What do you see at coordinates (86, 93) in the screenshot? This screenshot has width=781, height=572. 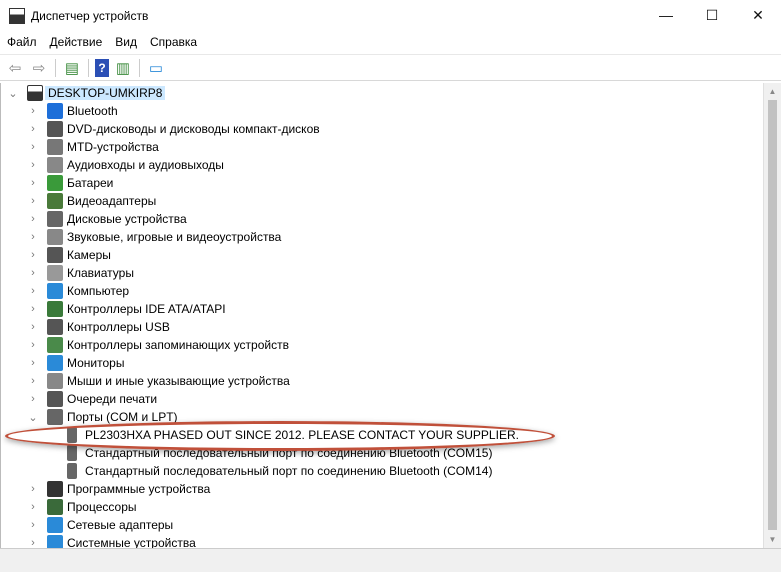 I see `tree-root: ⌄ DESKTOP-UMKIRP8` at bounding box center [86, 93].